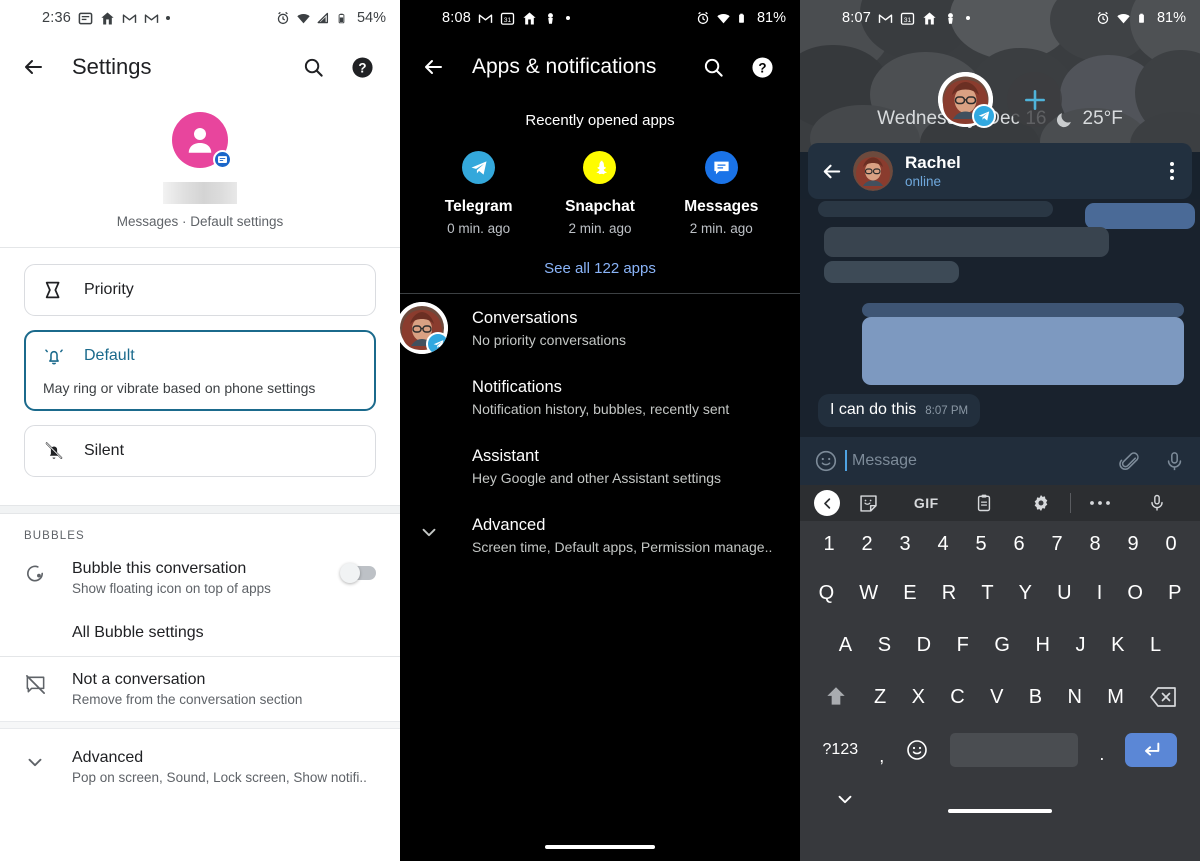 This screenshot has height=861, width=1200. What do you see at coordinates (980, 544) in the screenshot?
I see `key-5: 5` at bounding box center [980, 544].